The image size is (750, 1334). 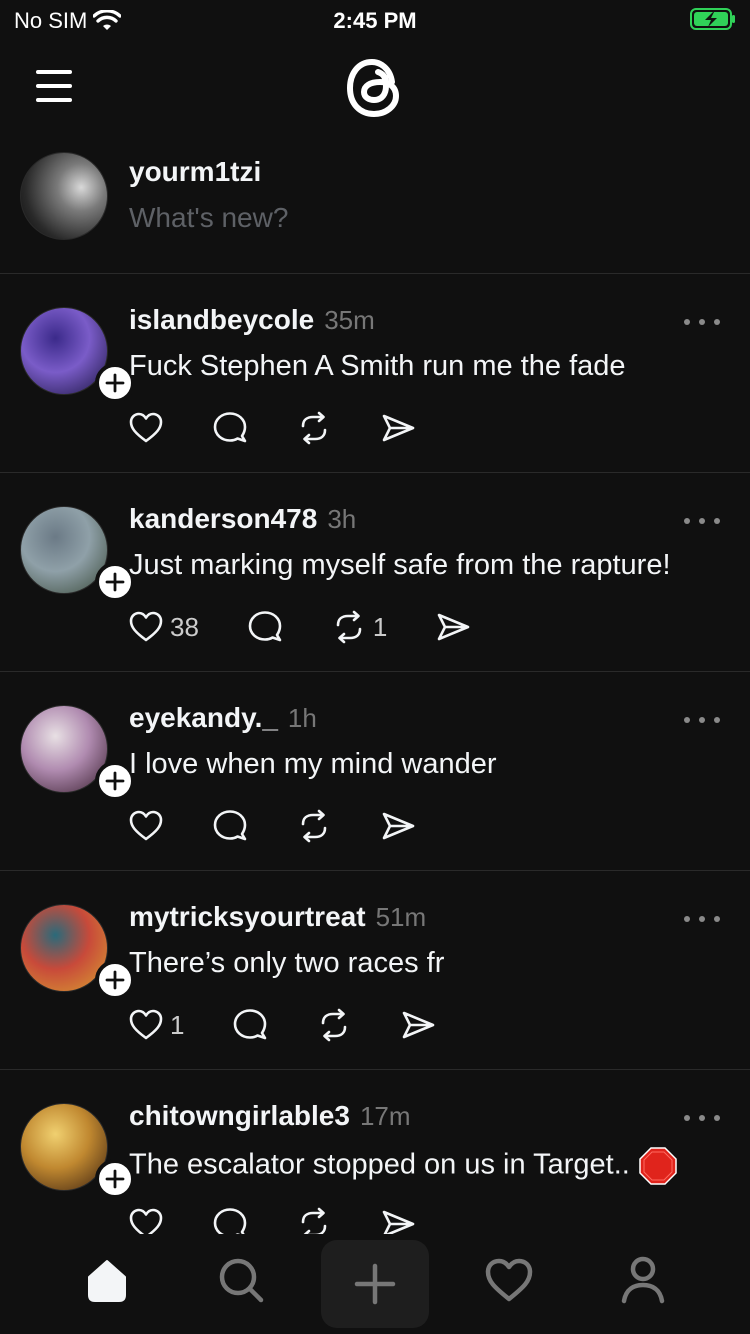 I want to click on tab-activity, so click(x=509, y=1280).